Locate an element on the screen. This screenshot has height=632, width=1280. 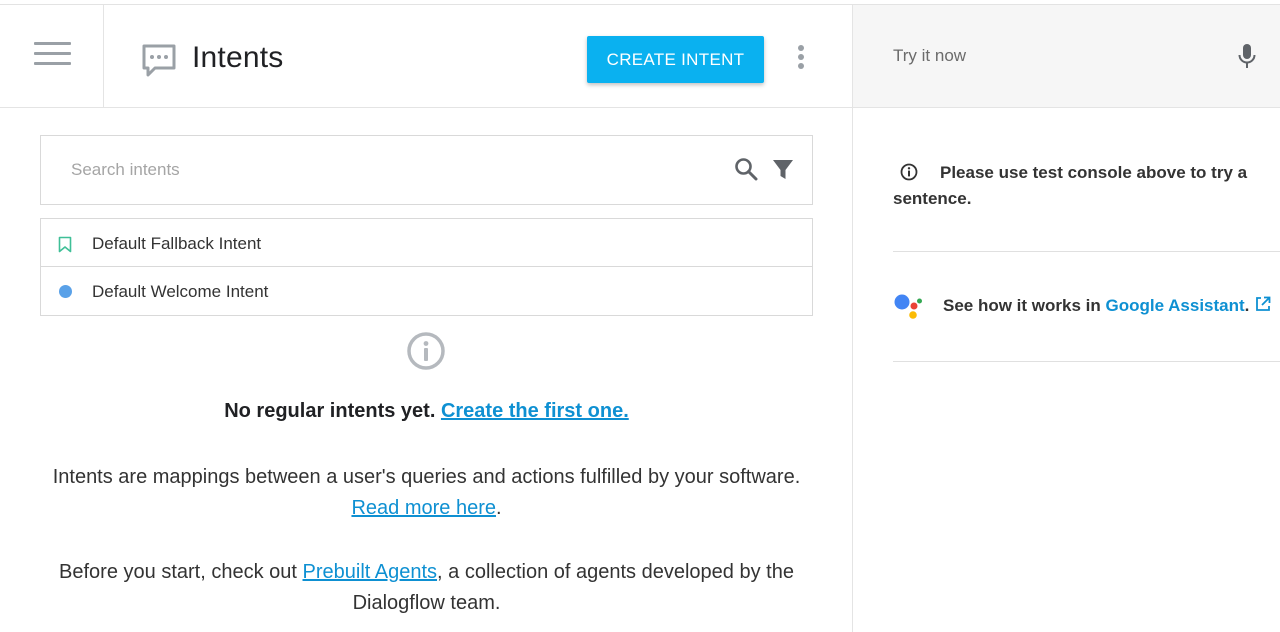
google-assistant-period: . is located at coordinates (1247, 305).